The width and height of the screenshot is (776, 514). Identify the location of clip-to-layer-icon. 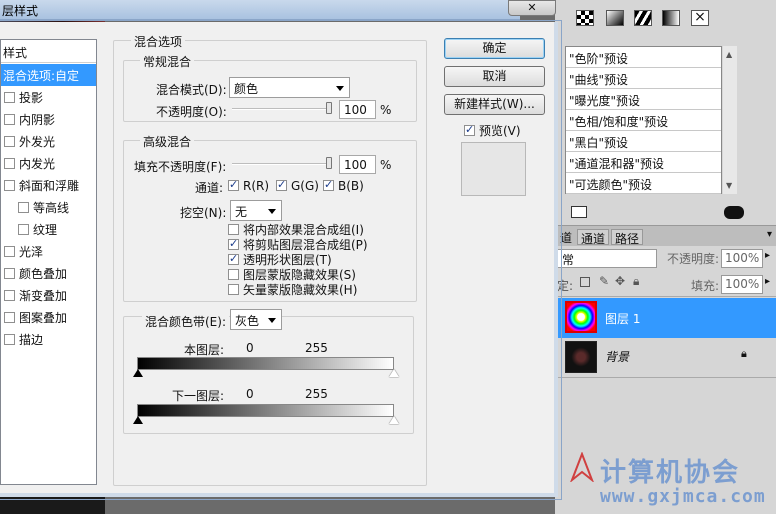
(579, 212).